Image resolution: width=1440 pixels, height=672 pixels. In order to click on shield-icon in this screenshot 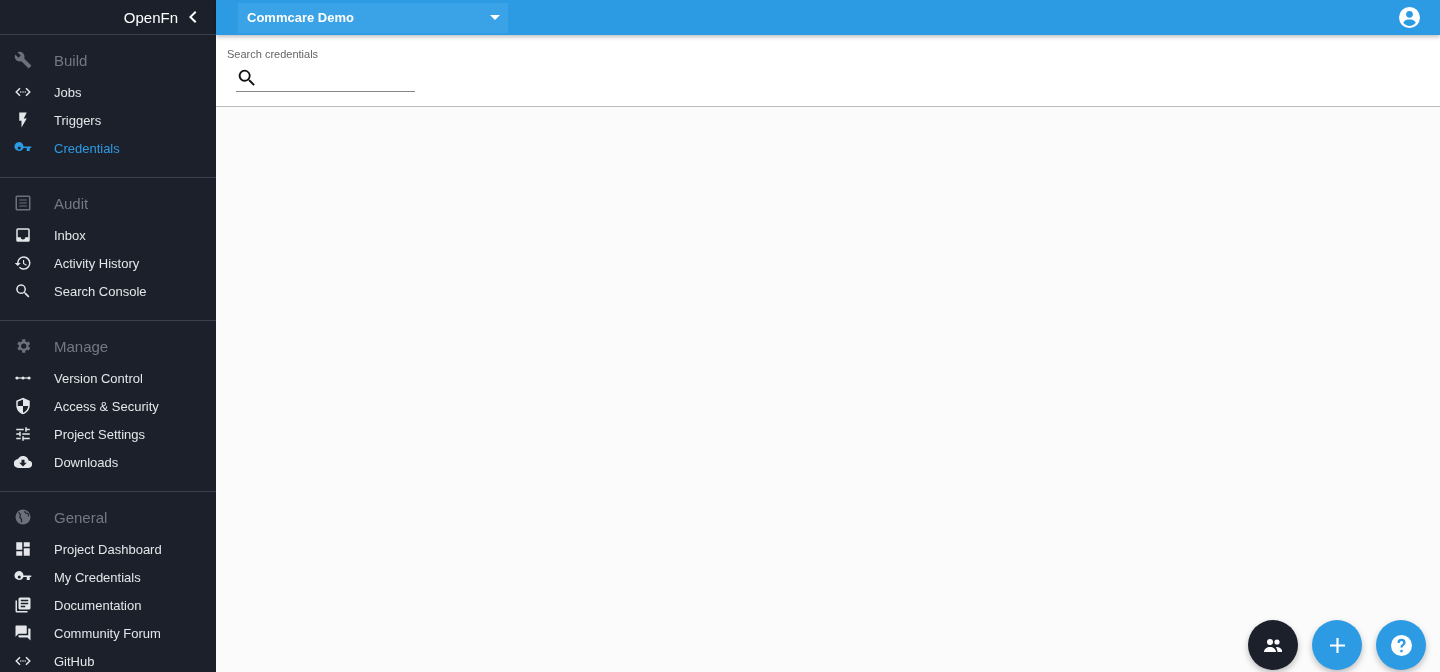, I will do `click(23, 406)`.